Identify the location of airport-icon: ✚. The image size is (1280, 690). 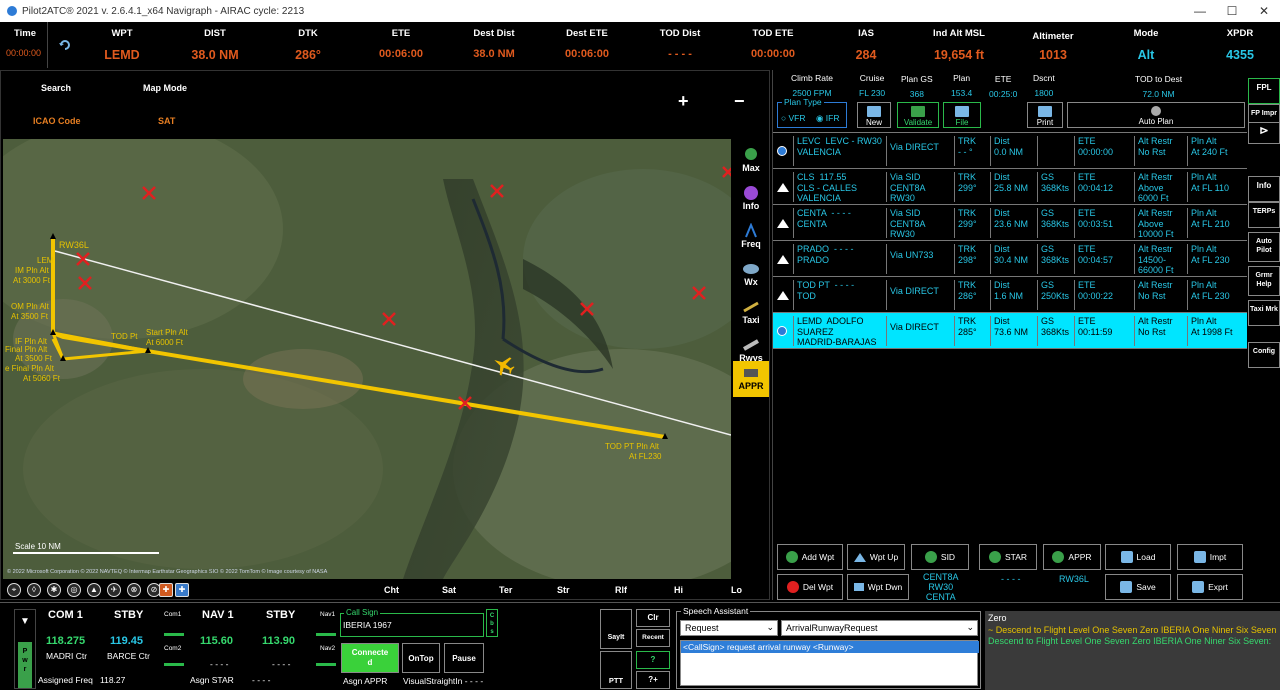
(166, 590).